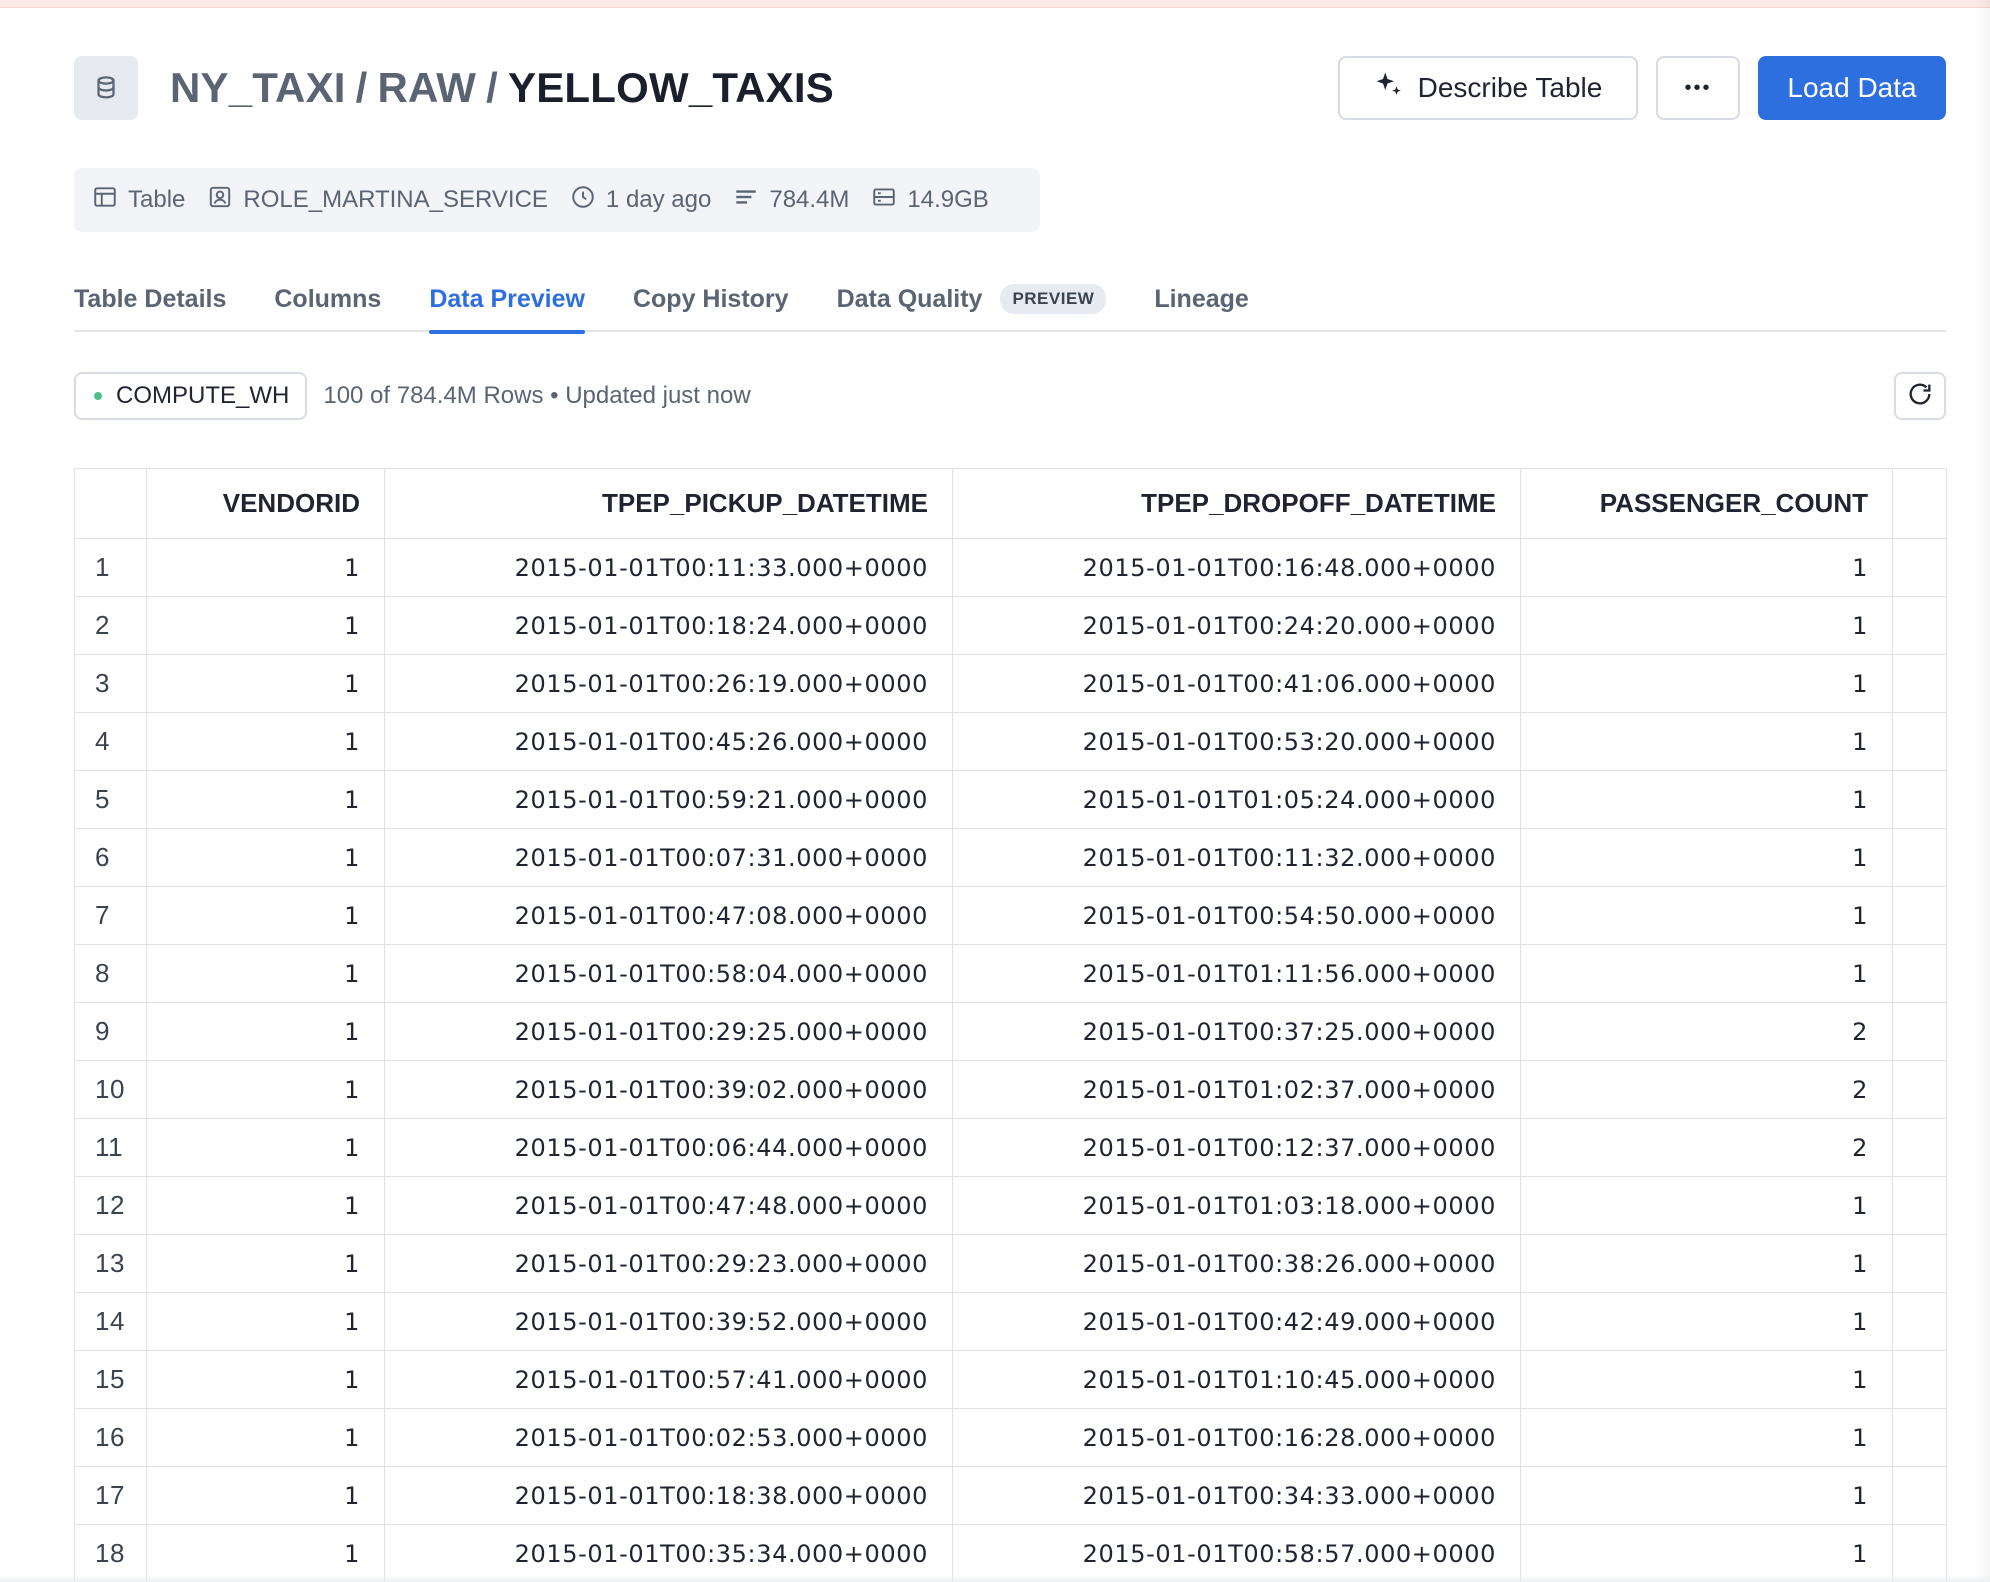  What do you see at coordinates (110, 1379) in the screenshot?
I see `row-index-cell: 15` at bounding box center [110, 1379].